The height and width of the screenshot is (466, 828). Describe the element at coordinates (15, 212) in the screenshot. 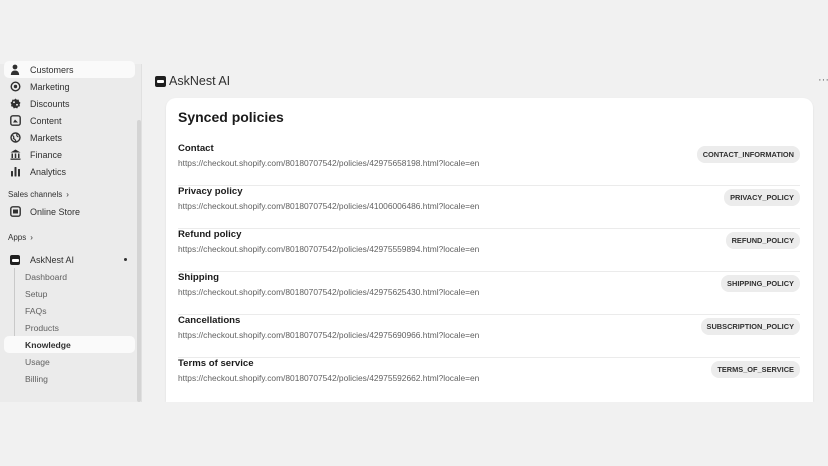

I see `store-icon` at that location.